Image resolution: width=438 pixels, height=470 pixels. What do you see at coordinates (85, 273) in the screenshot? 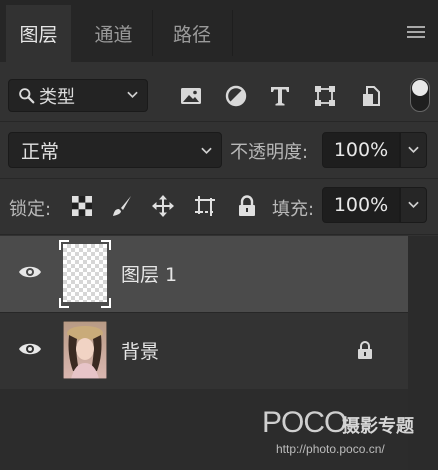
I see `layer-thumbnail-transparent` at bounding box center [85, 273].